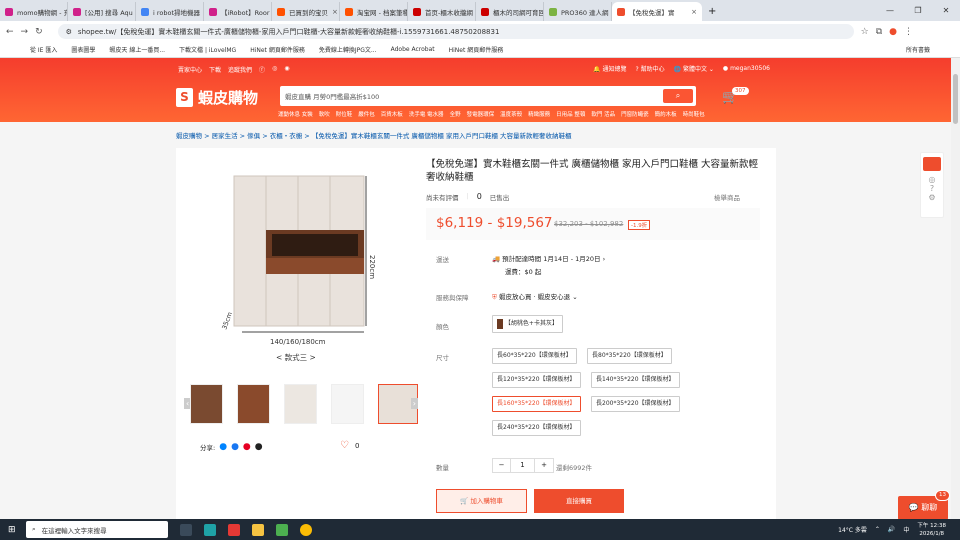 The height and width of the screenshot is (540, 960). I want to click on profile-avatar-icon: ●, so click(893, 32).